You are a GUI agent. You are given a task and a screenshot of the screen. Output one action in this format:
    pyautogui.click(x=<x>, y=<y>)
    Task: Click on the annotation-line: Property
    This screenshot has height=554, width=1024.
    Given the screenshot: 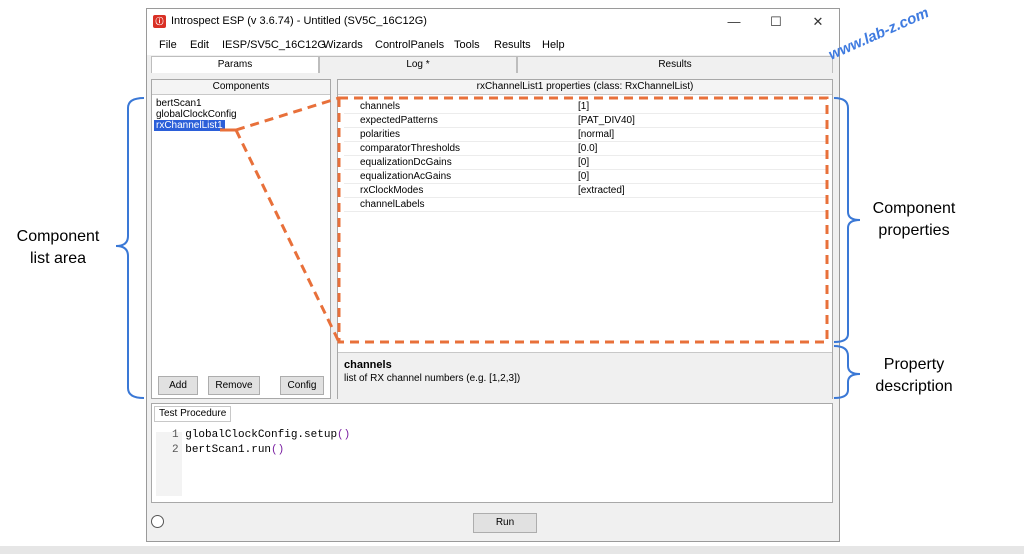 What is the action you would take?
    pyautogui.click(x=914, y=364)
    